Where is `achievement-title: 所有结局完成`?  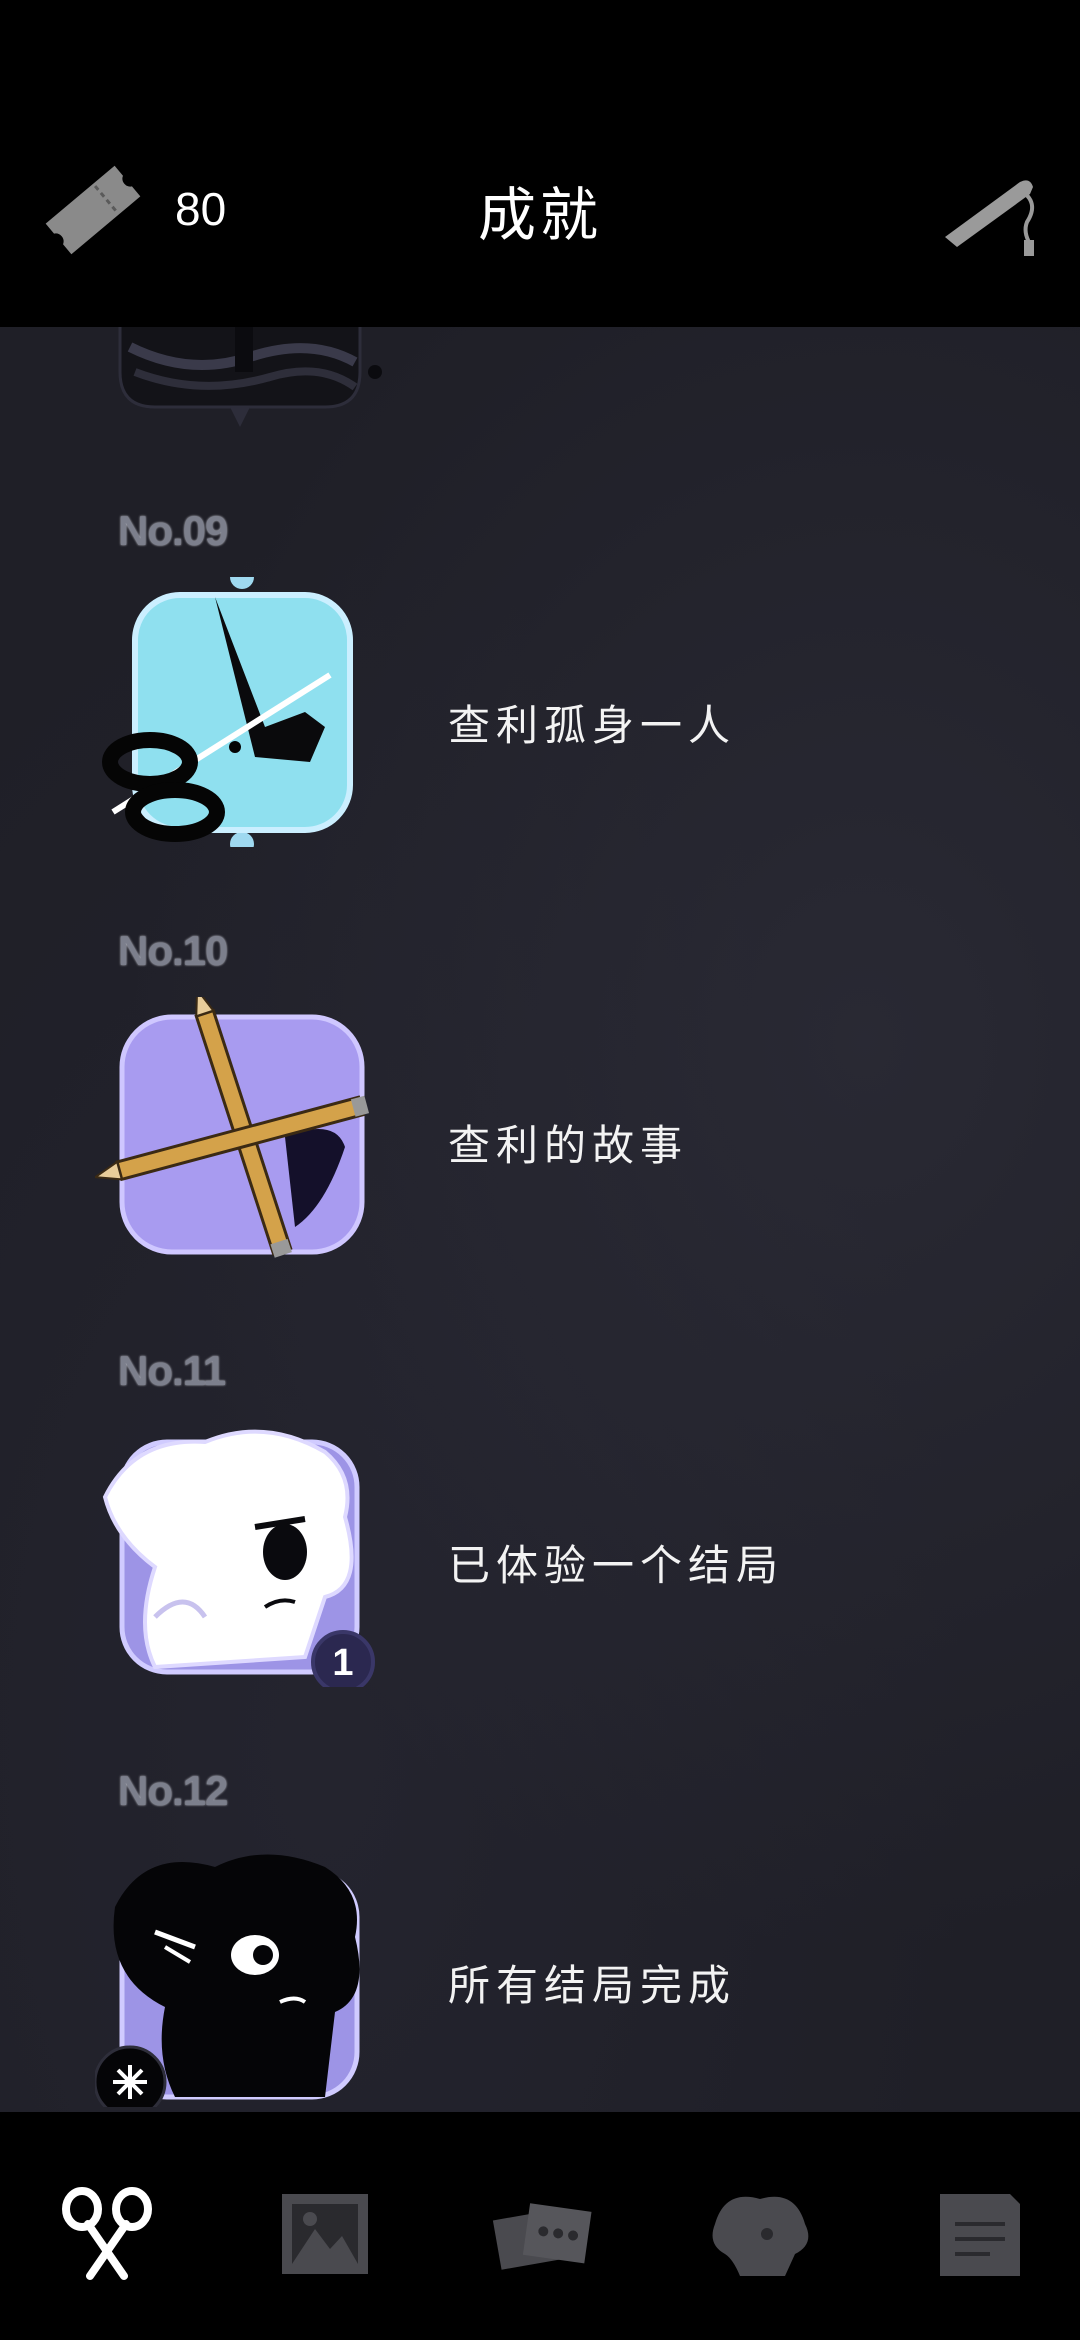
achievement-title: 所有结局完成 is located at coordinates (592, 1985).